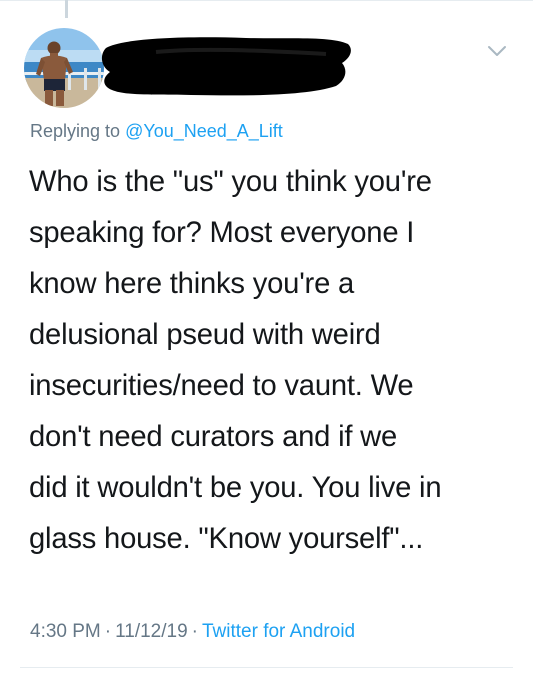 This screenshot has width=533, height=680. I want to click on tweet-text-line: insecurities/need to vaunt. We, so click(221, 386).